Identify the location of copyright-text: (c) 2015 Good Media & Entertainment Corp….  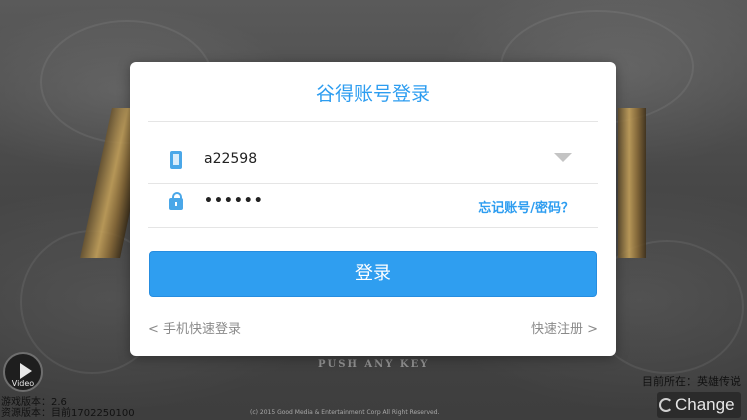
(345, 412).